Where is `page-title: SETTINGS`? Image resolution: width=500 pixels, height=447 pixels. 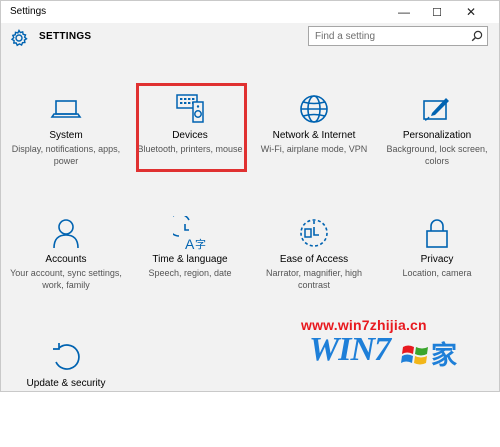
page-title: SETTINGS is located at coordinates (65, 36).